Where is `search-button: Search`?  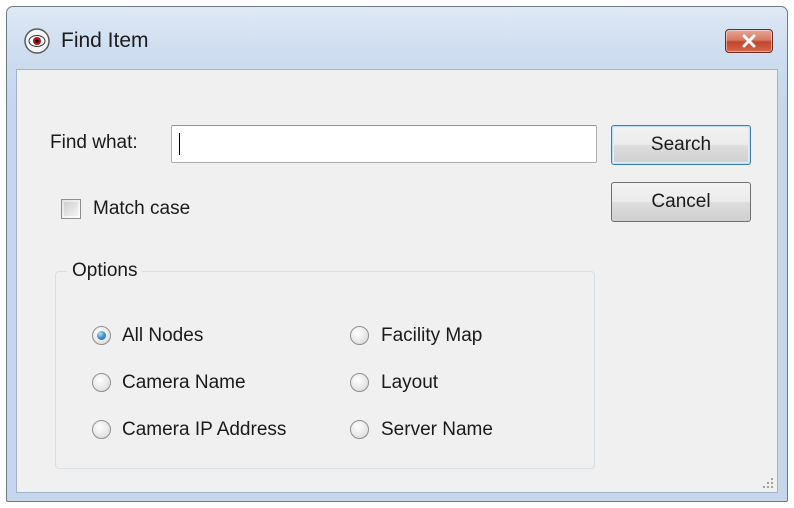 search-button: Search is located at coordinates (681, 145).